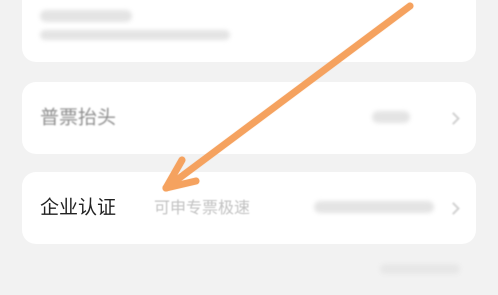  What do you see at coordinates (391, 117) in the screenshot?
I see `invoice-title-value-blur` at bounding box center [391, 117].